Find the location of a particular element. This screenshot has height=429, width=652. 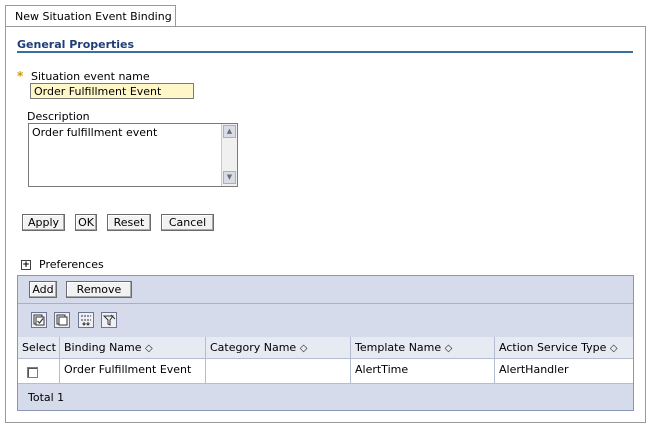

column-select: Select is located at coordinates (39, 347).